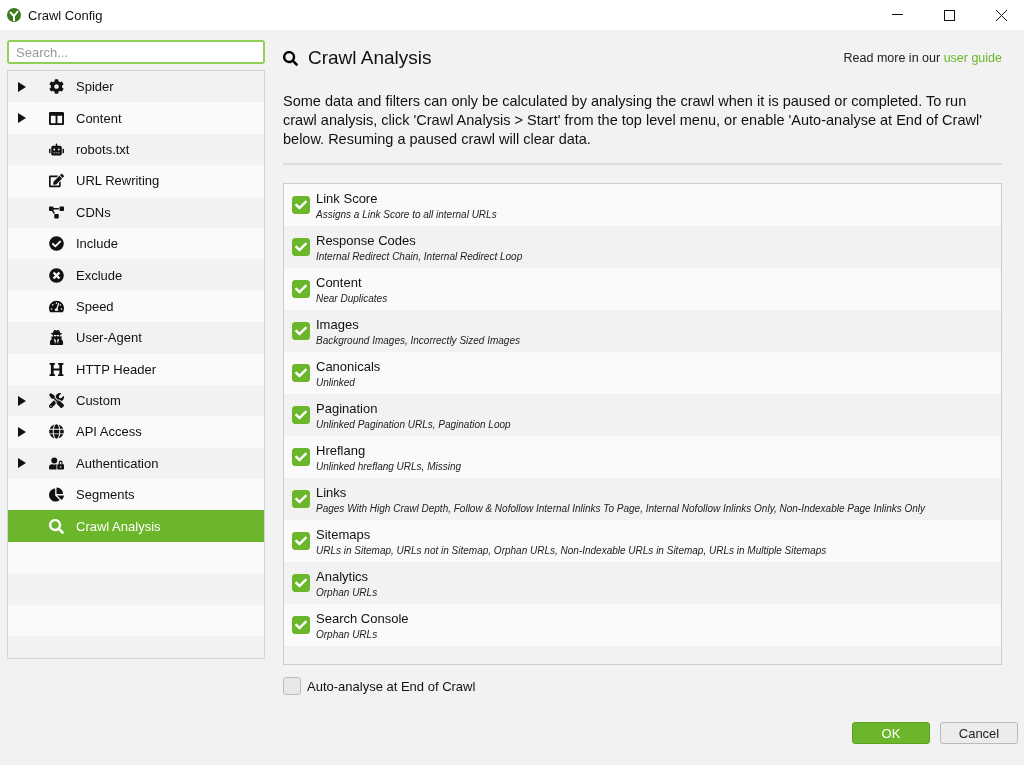 The height and width of the screenshot is (765, 1024). What do you see at coordinates (571, 550) in the screenshot?
I see `option-detail: URLs in Sitemap, URLs not in Sitemap, Orphan URLs, Non-Indexable URLs in Sitemap, URLs in Multiple Sitemaps` at bounding box center [571, 550].